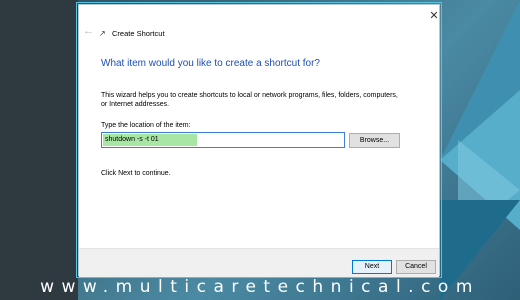 The image size is (520, 300). What do you see at coordinates (138, 33) in the screenshot?
I see `window-title: Create Shortcut` at bounding box center [138, 33].